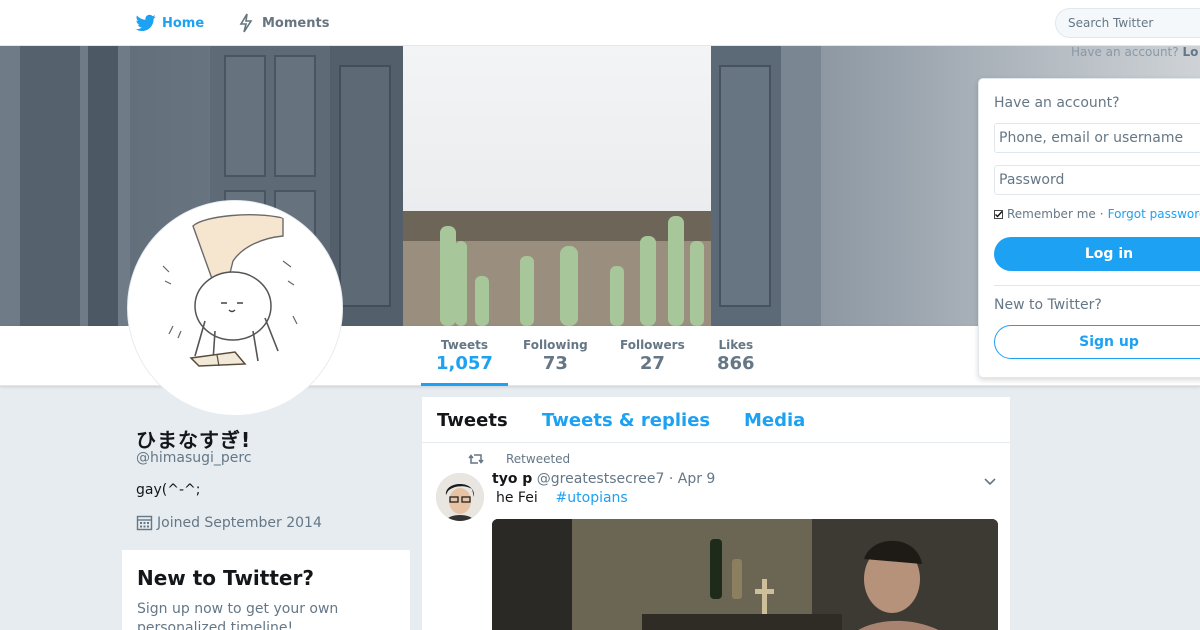 This screenshot has width=1200, height=630. Describe the element at coordinates (716, 420) in the screenshot. I see `timeline-tabs: Tweets Tweets & replies Media` at that location.